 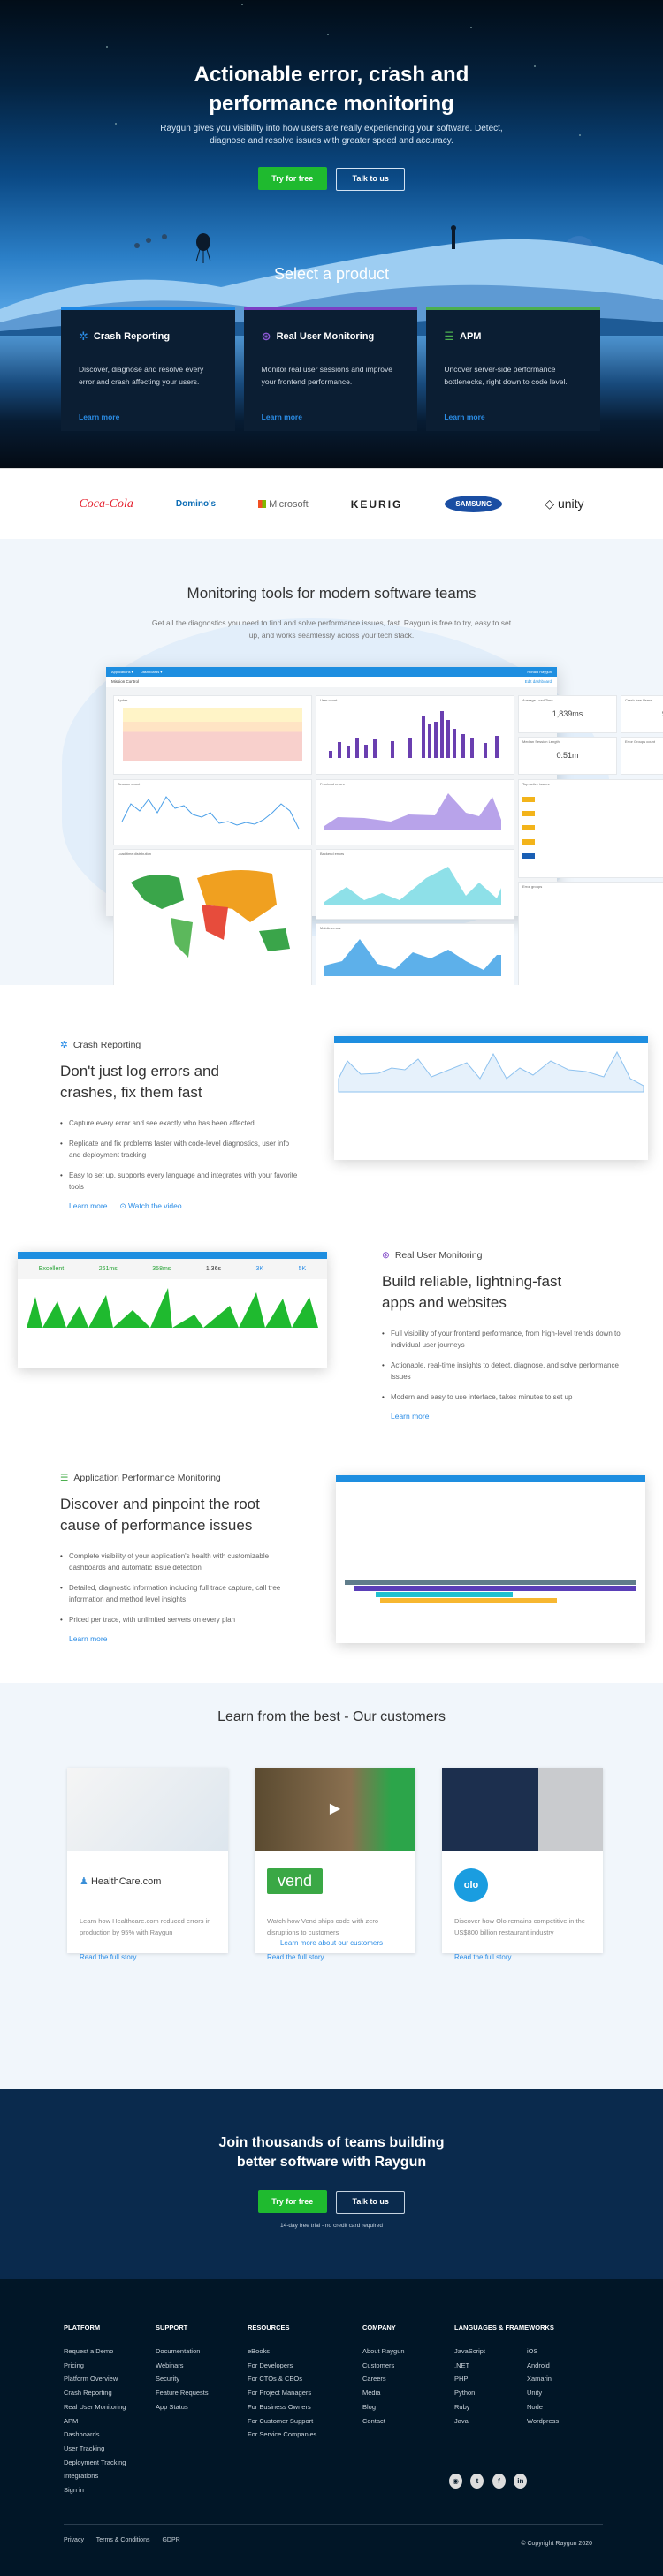 What do you see at coordinates (567, 714) in the screenshot?
I see `panel-average-load-time: Average Load Time 1,839ms` at bounding box center [567, 714].